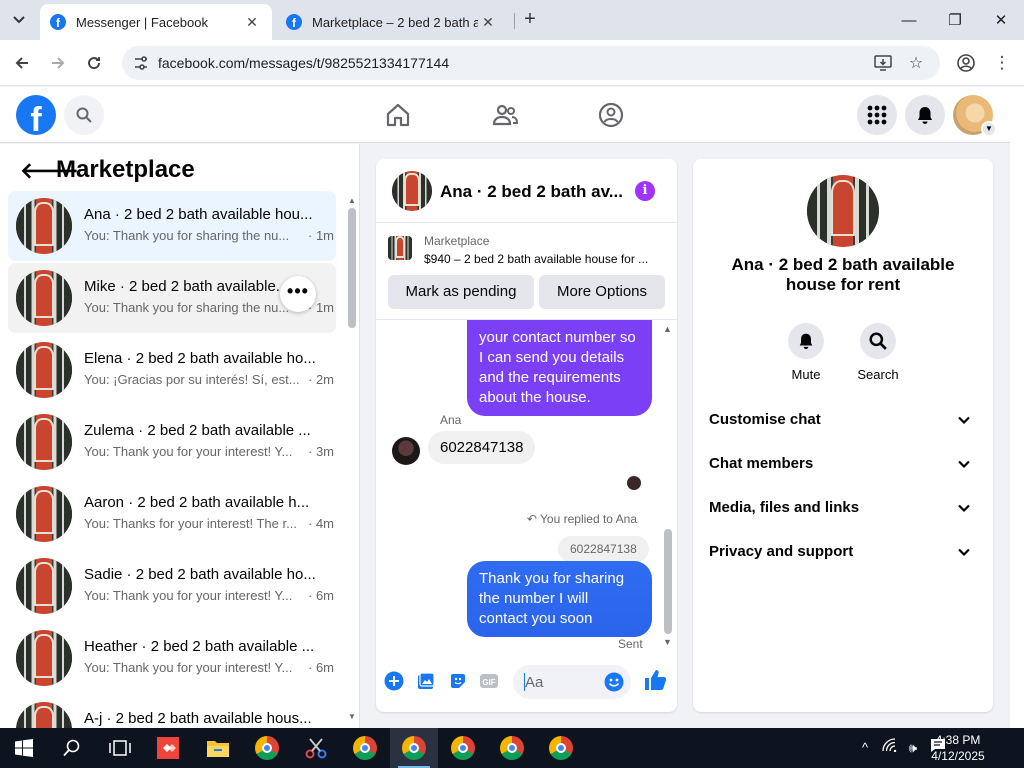  I want to click on quoted-message: 6022847138, so click(603, 549).